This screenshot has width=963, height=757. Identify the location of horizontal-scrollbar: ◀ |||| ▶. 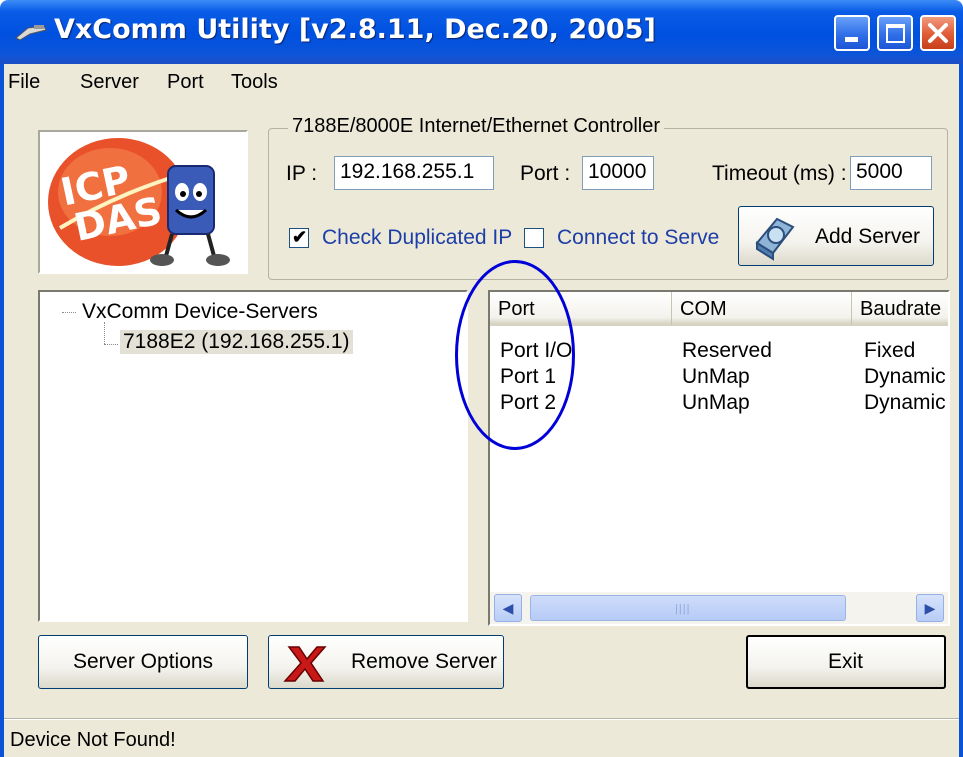
(719, 608).